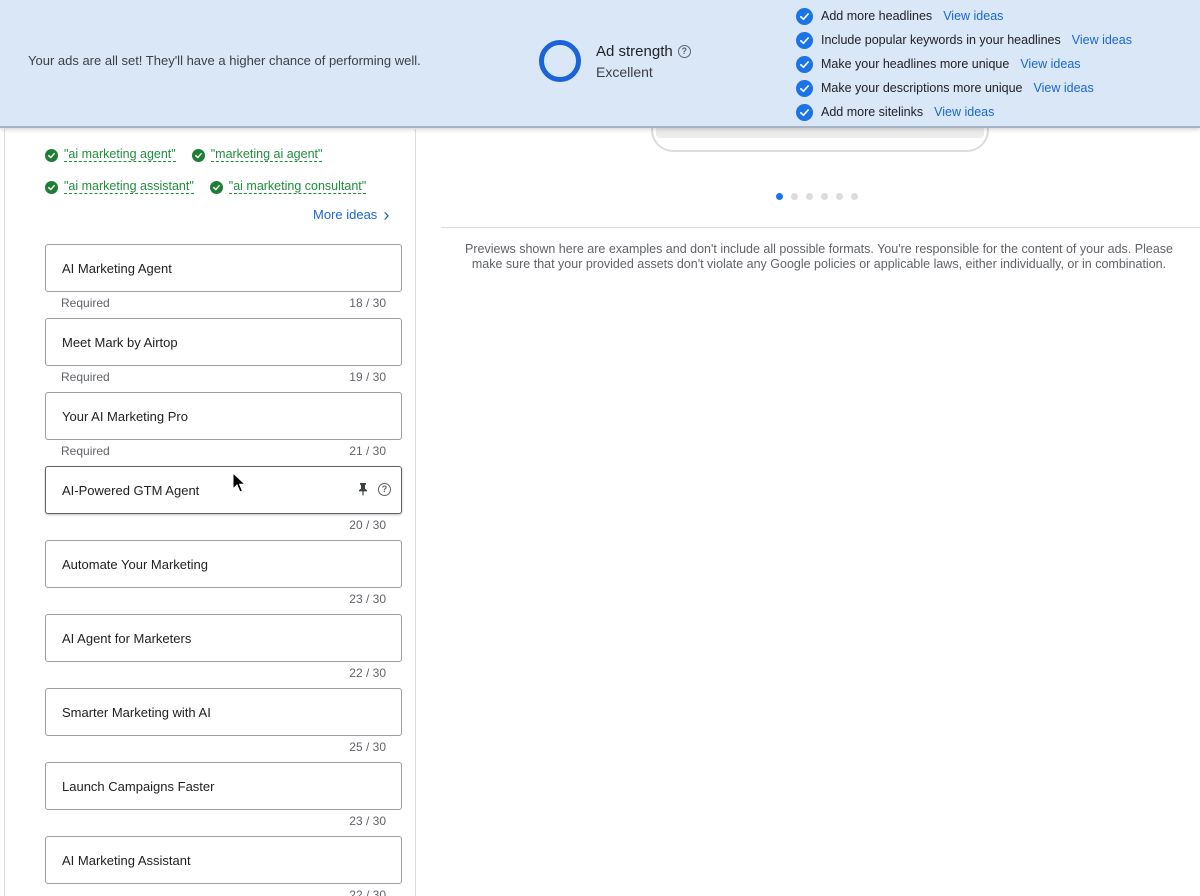 The width and height of the screenshot is (1200, 896). I want to click on tip-label: Add more headlines, so click(877, 16).